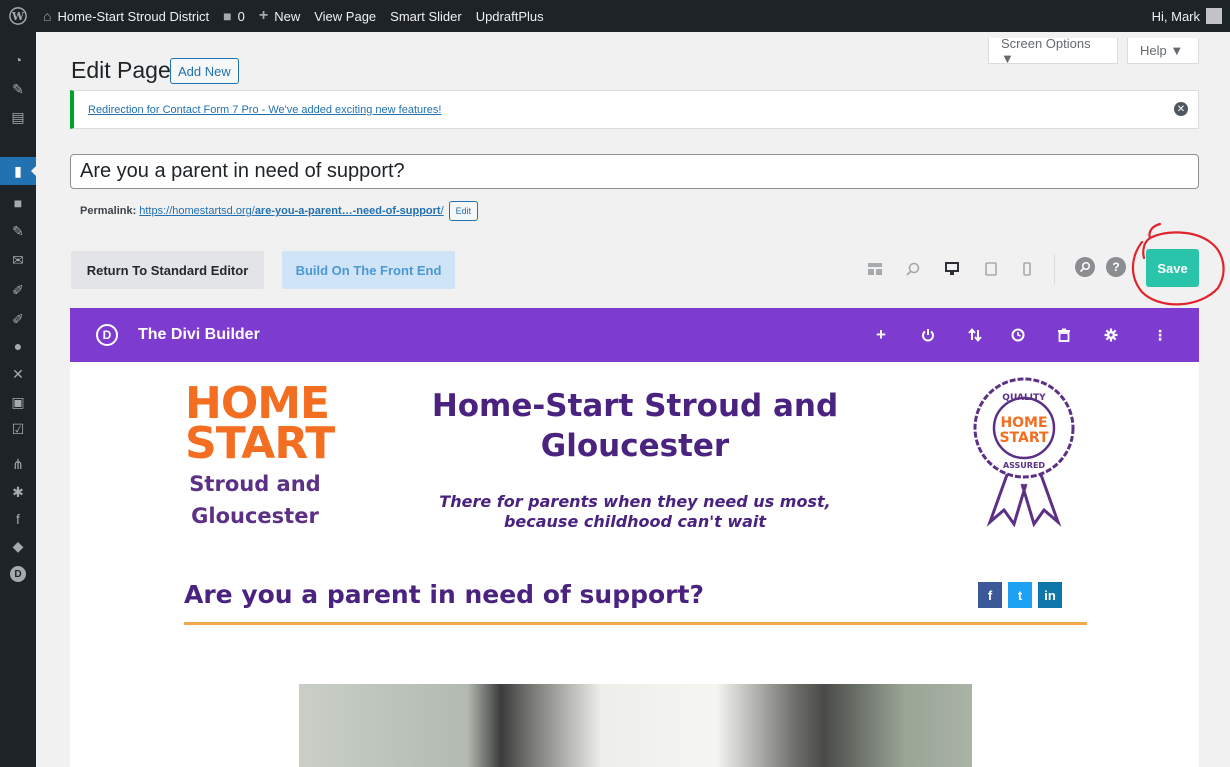 This screenshot has width=1230, height=767. I want to click on home-start-logo: HOME START Stroud and Gloucester, so click(260, 455).